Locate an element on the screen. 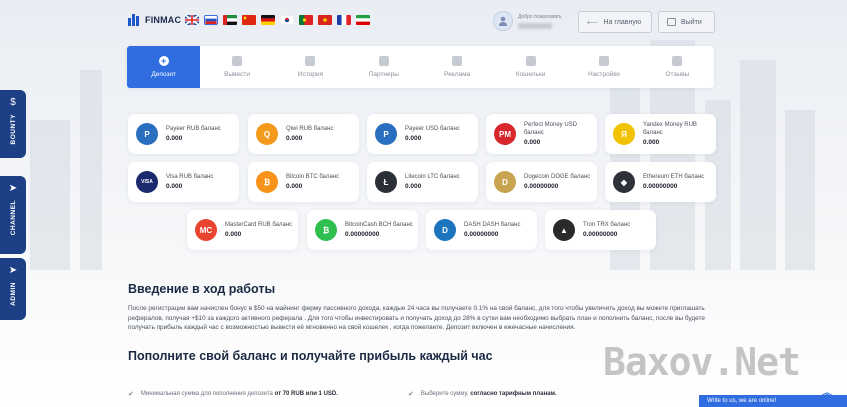 The image size is (847, 407). tab-deposit: + Депозит is located at coordinates (164, 67).